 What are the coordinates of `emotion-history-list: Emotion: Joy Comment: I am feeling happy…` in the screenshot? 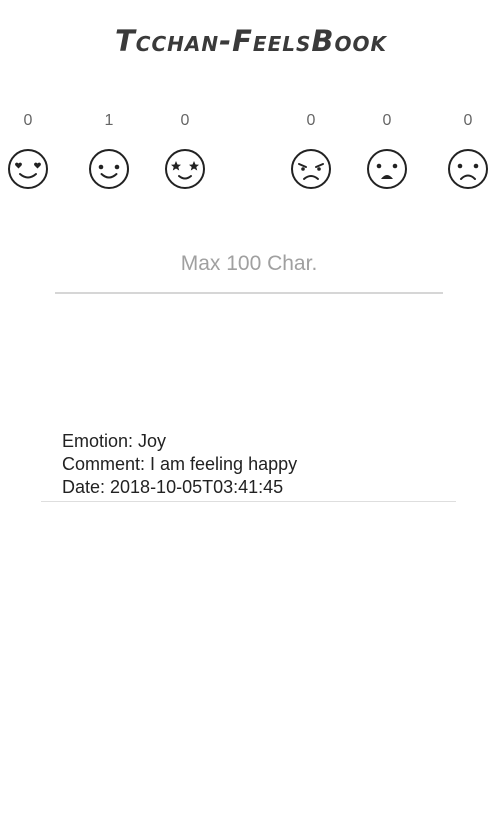 It's located at (248, 466).